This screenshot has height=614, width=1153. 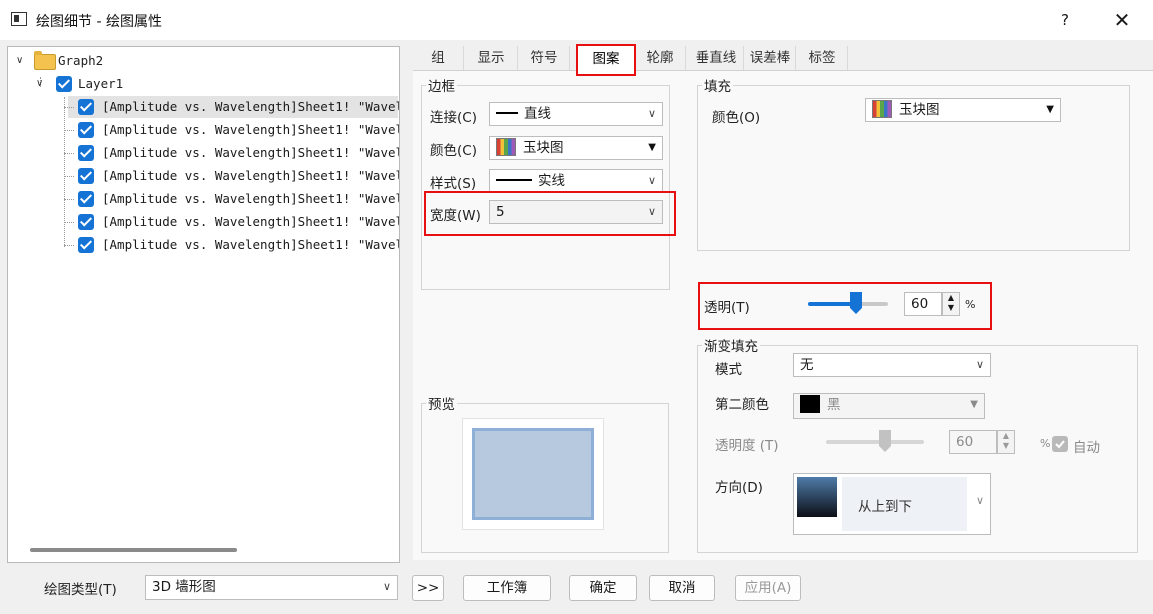 I want to click on plot-type-dropdown: 3D 墙形图 ∨, so click(x=271, y=587).